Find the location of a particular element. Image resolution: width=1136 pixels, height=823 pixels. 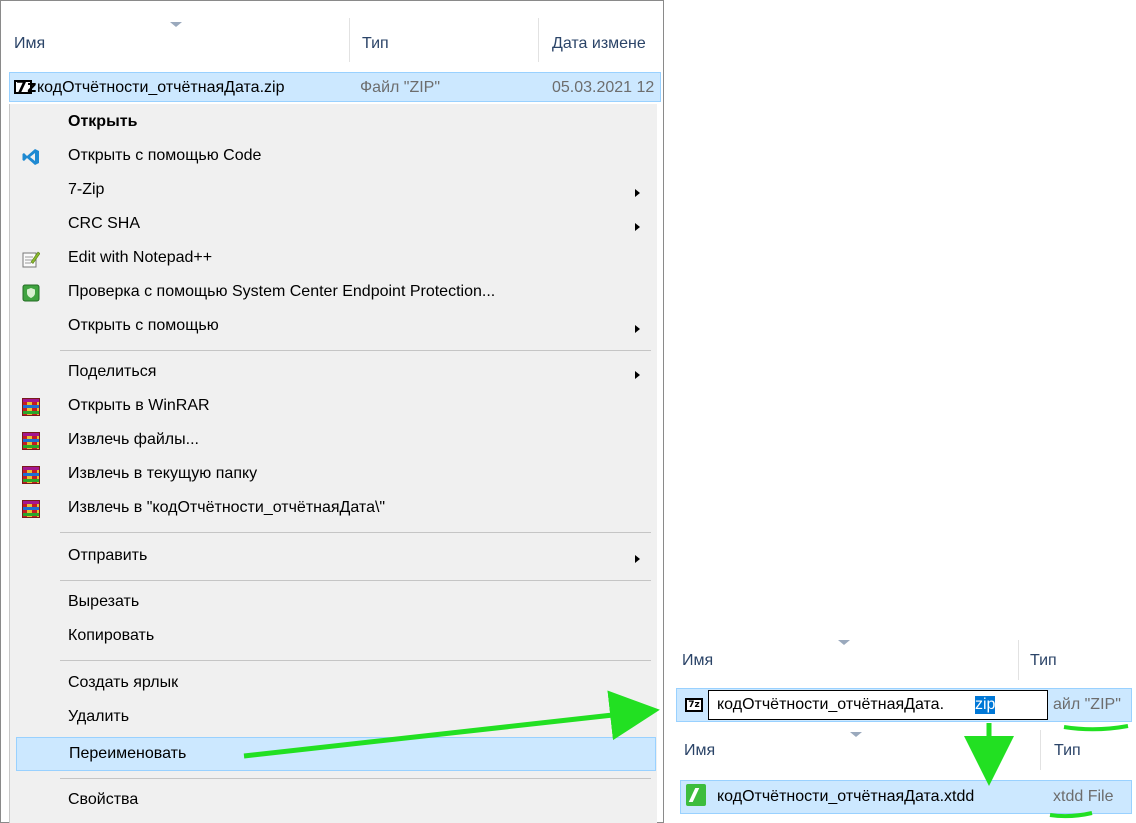

annotation-overlay is located at coordinates (686, 754).